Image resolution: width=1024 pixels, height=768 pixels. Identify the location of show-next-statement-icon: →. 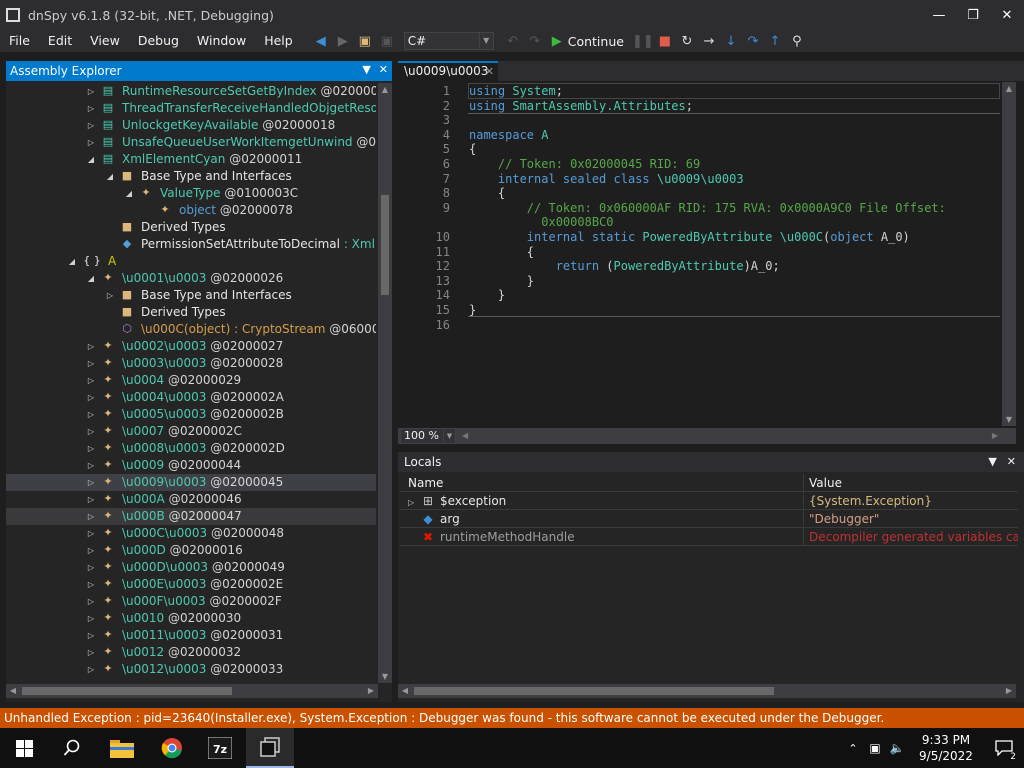
(709, 41).